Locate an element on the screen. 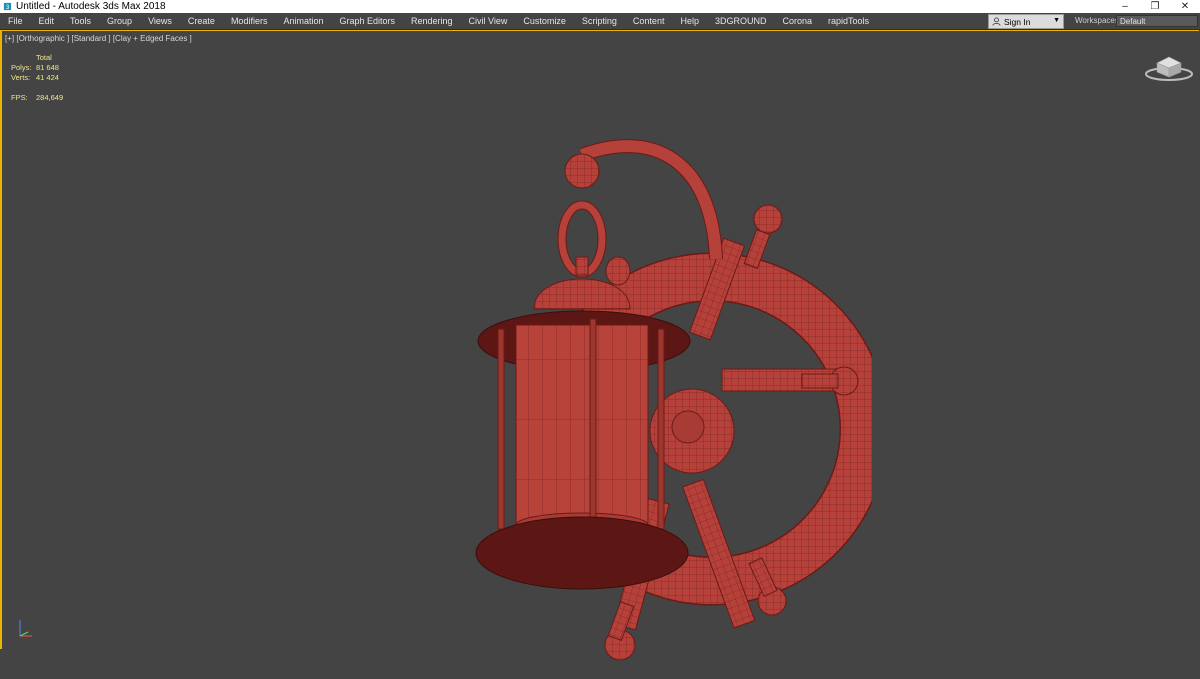 This screenshot has height=679, width=1200. menu-3dground: 3DGROUND is located at coordinates (741, 21).